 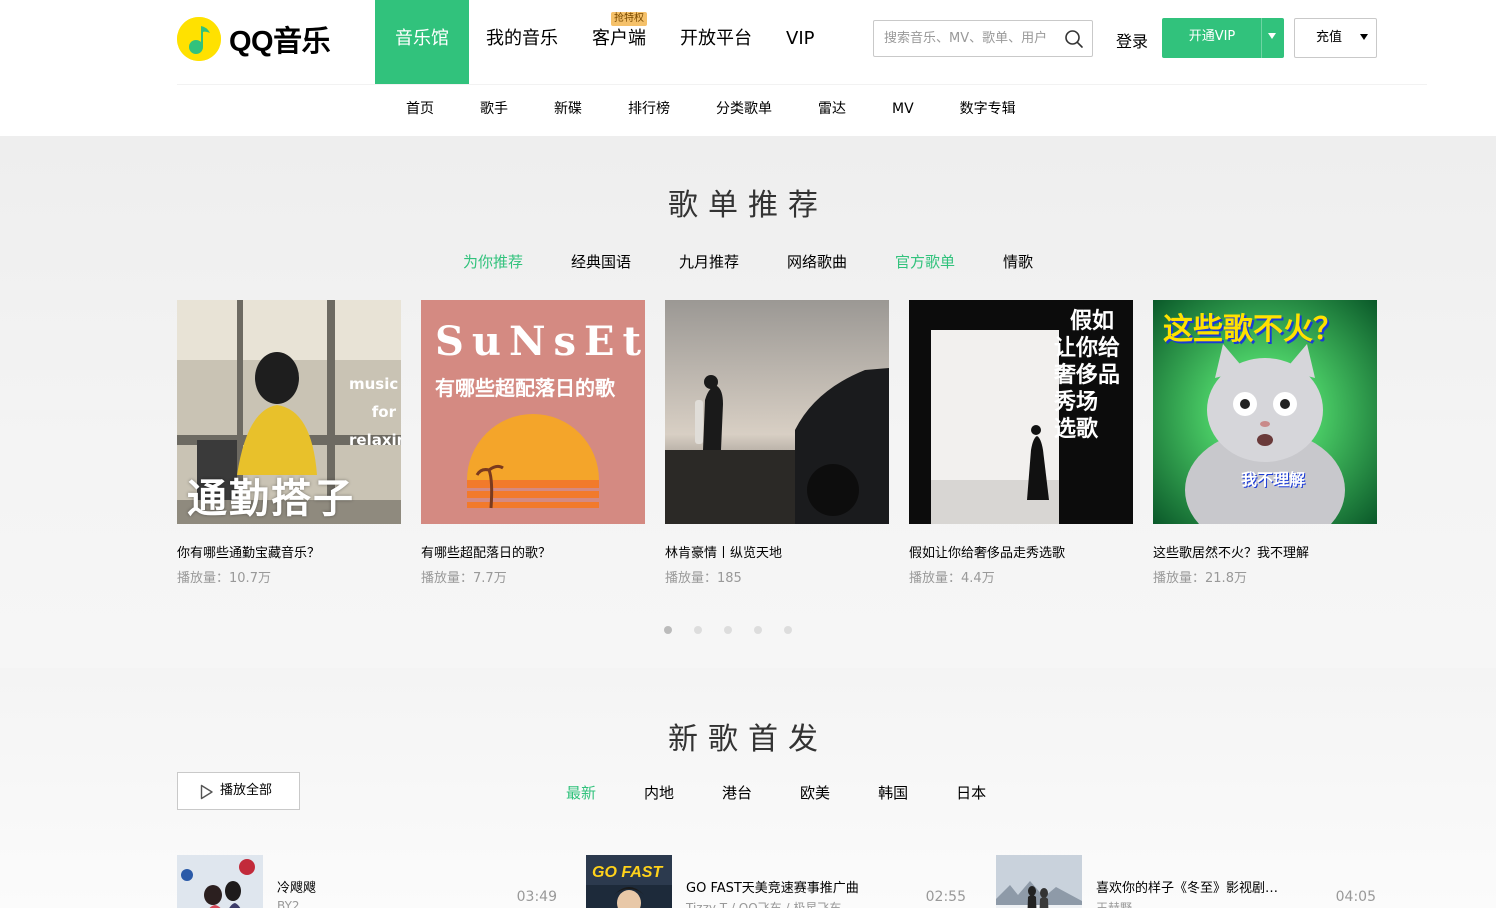 What do you see at coordinates (601, 261) in the screenshot?
I see `tab-classic-mandarin: 经典国语` at bounding box center [601, 261].